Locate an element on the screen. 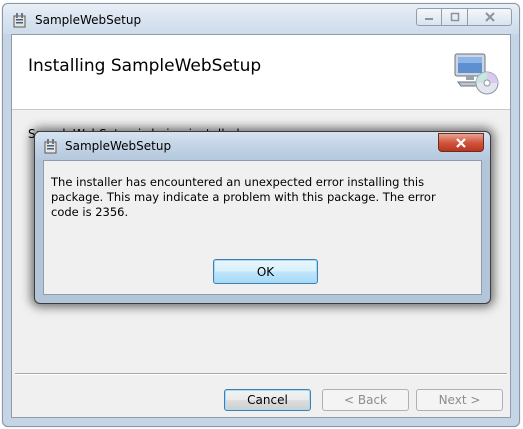 The width and height of the screenshot is (523, 429). dialog-title: SampleWebSetup is located at coordinates (118, 146).